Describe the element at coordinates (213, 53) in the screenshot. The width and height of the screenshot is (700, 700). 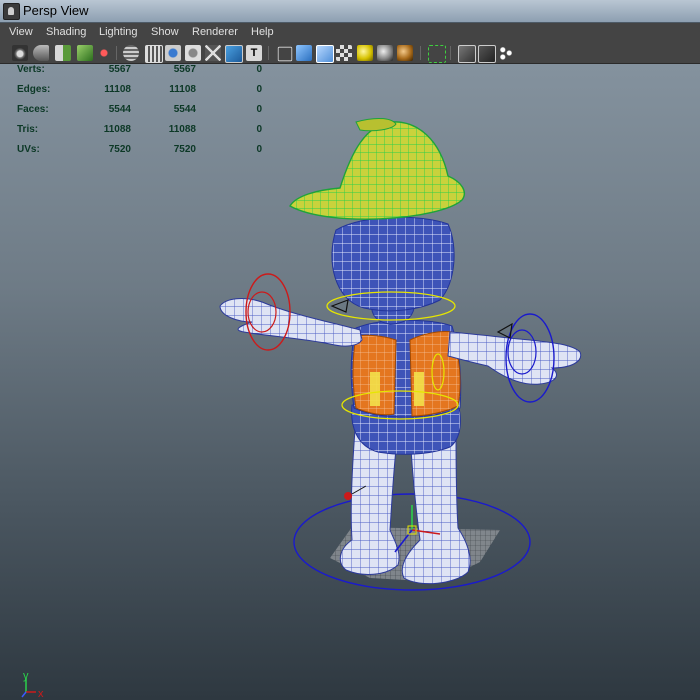
I see `field-chart-icon` at that location.